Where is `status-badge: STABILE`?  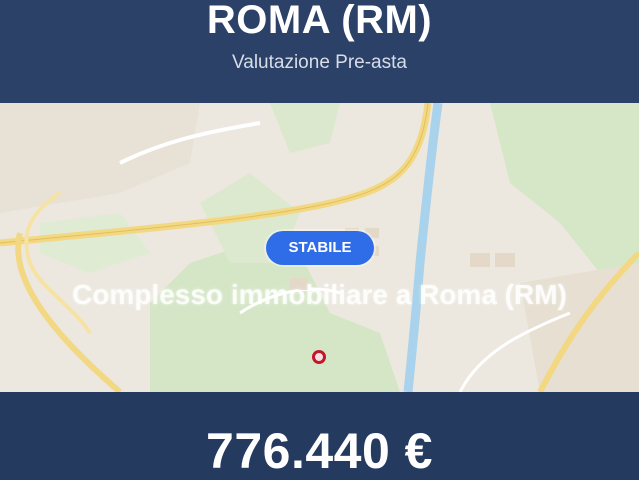 status-badge: STABILE is located at coordinates (320, 248).